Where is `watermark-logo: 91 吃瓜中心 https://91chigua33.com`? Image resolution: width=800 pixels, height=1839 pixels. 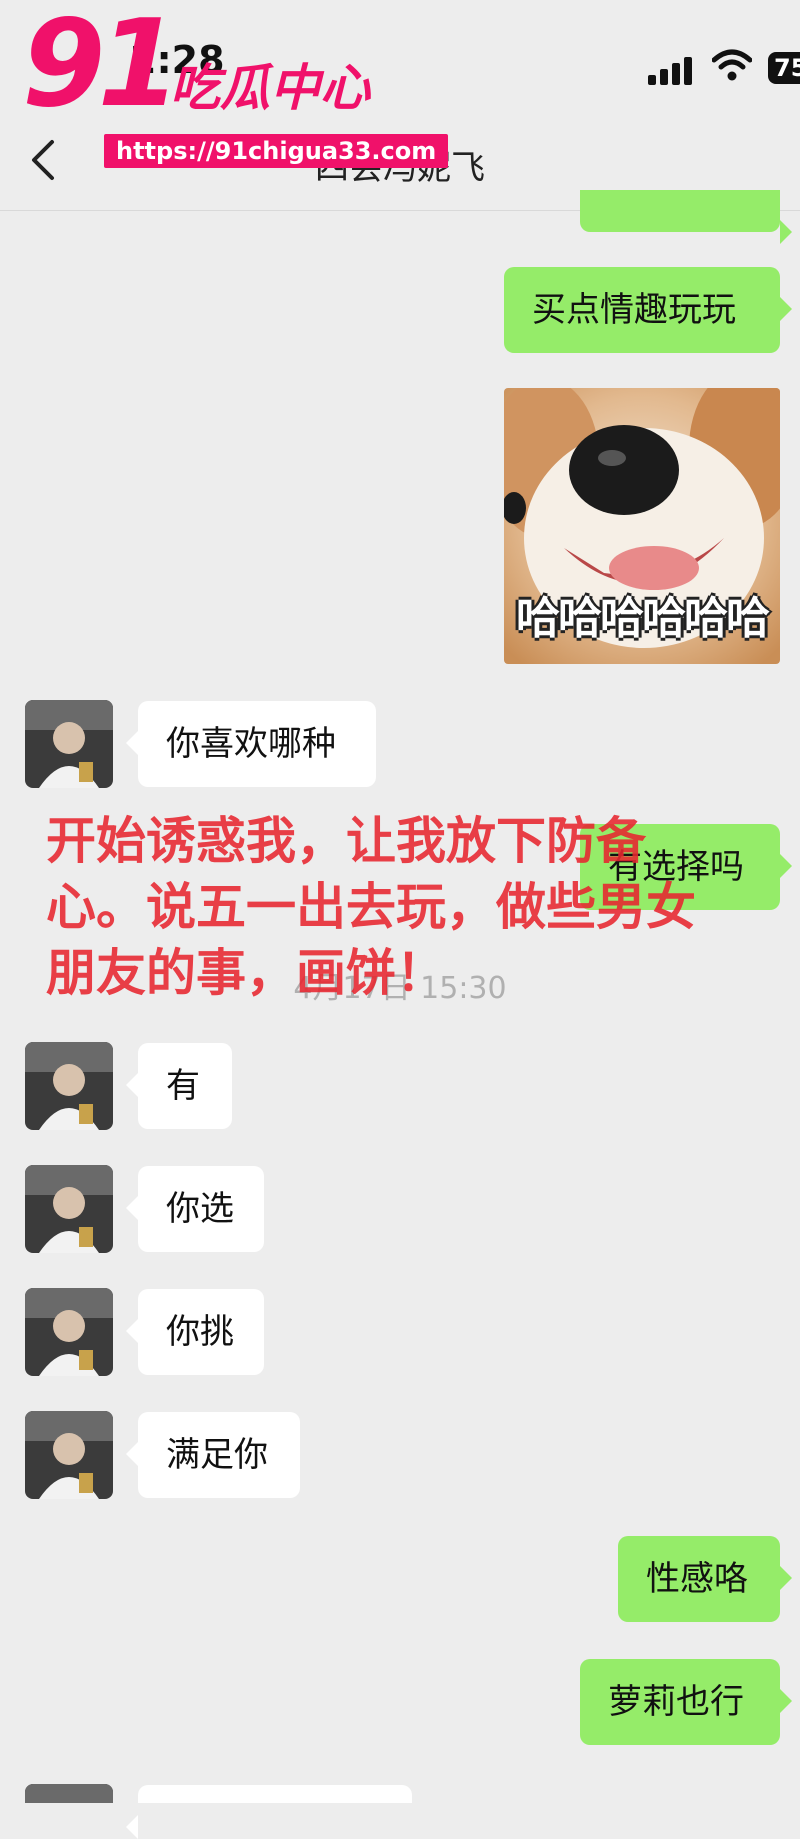
watermark-logo: 91 吃瓜中心 https://91chigua33.com is located at coordinates (235, 84).